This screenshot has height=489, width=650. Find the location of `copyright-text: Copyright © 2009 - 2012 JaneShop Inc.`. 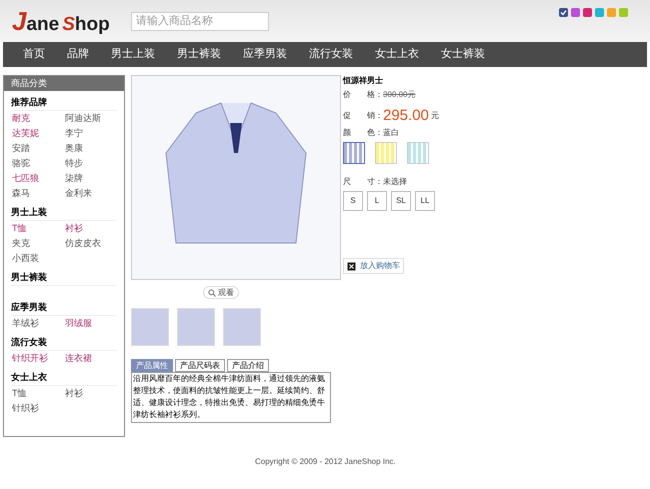

copyright-text: Copyright © 2009 - 2012 JaneShop Inc. is located at coordinates (325, 462).